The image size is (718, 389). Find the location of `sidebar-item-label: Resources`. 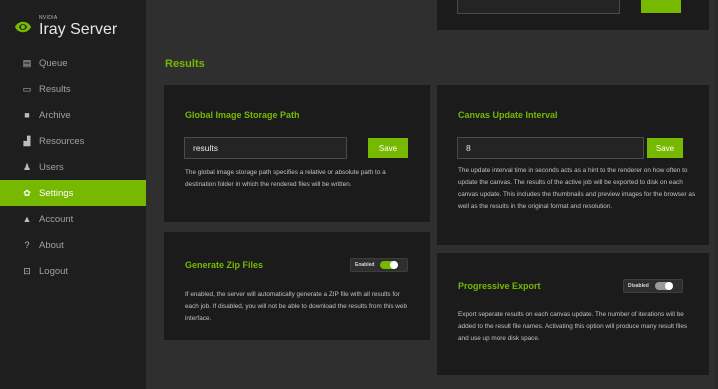

sidebar-item-label: Resources is located at coordinates (62, 141).